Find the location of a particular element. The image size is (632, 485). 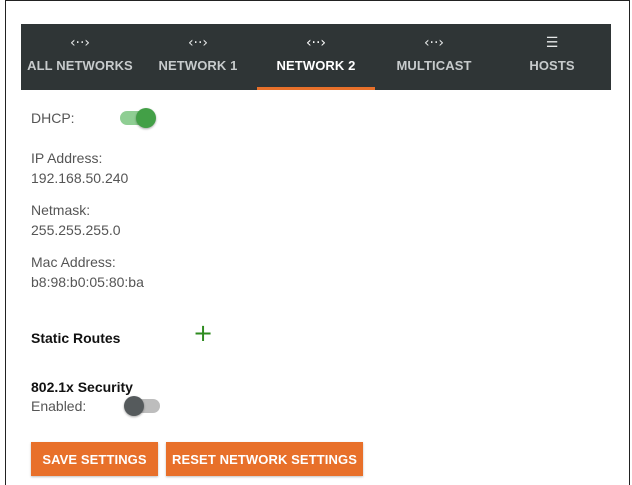

netmask-value: 255.255.255.0 is located at coordinates (76, 230).